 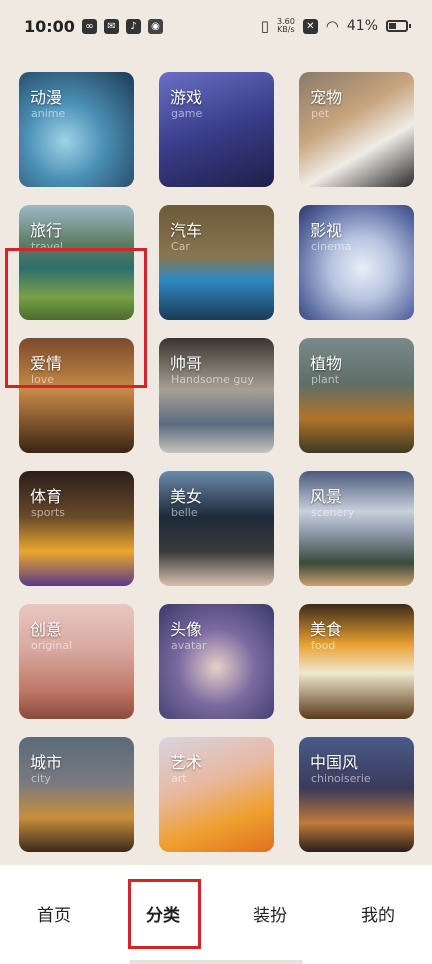 I want to click on status-right: ▯ 3.60 KB/s ✕ ◠ 41%, so click(x=335, y=26).